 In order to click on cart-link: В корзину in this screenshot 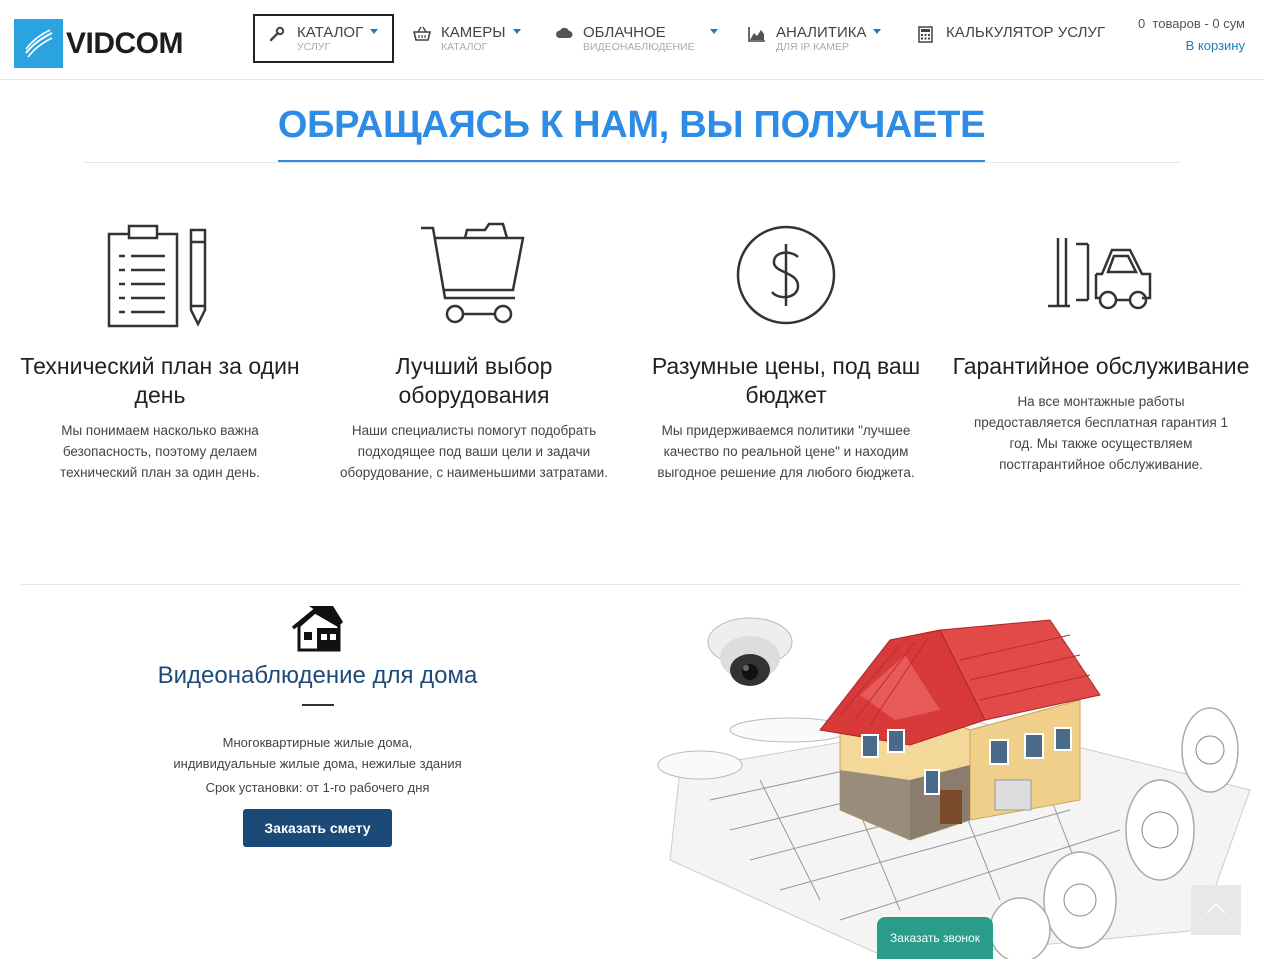, I will do `click(1191, 45)`.